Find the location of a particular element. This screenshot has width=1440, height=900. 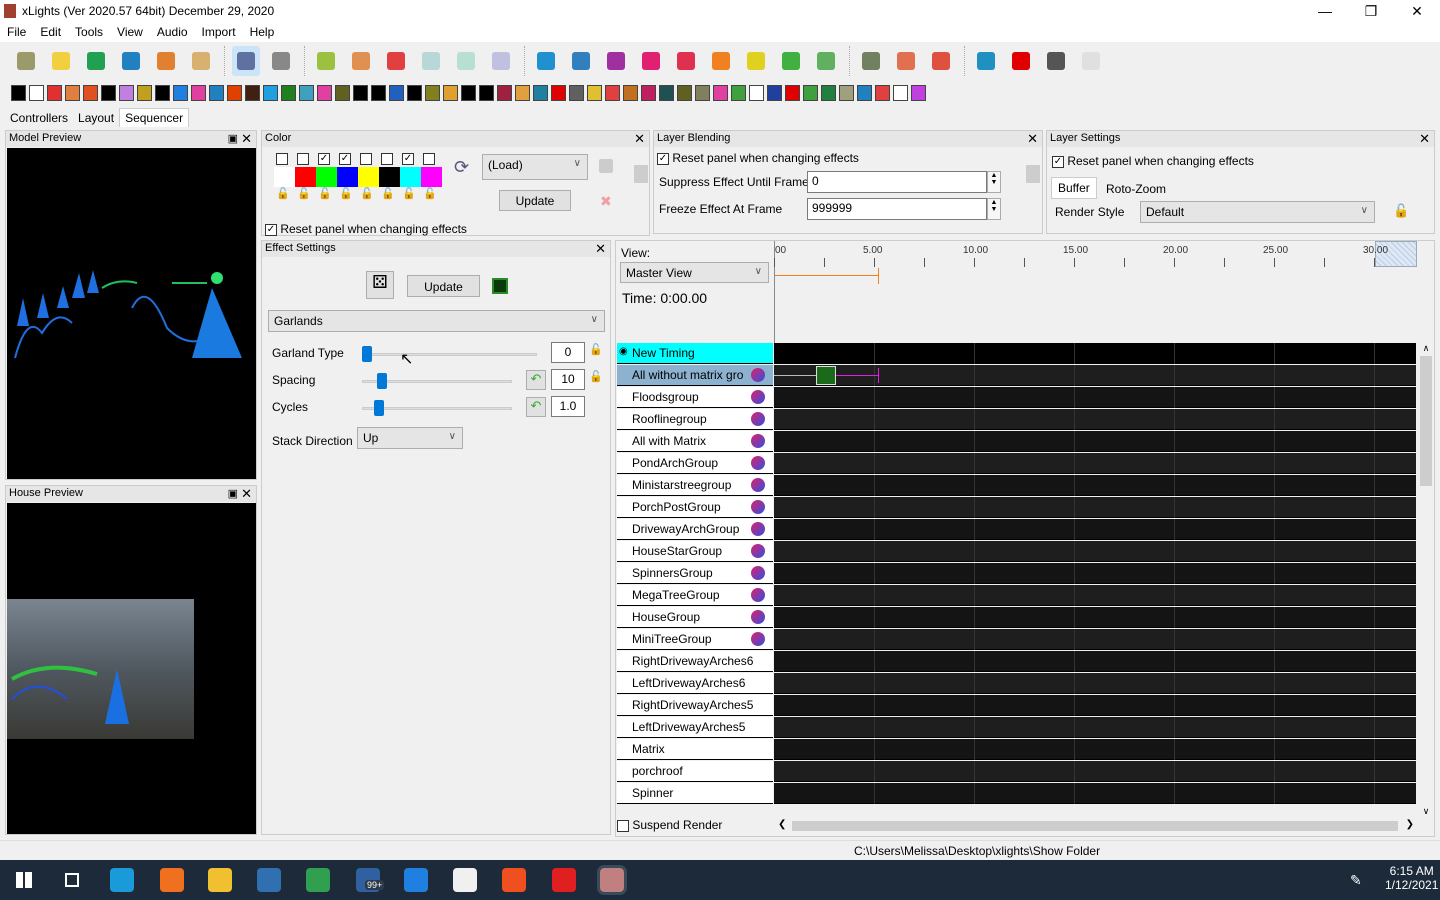

timeline-ruler is located at coordinates (1095, 292).